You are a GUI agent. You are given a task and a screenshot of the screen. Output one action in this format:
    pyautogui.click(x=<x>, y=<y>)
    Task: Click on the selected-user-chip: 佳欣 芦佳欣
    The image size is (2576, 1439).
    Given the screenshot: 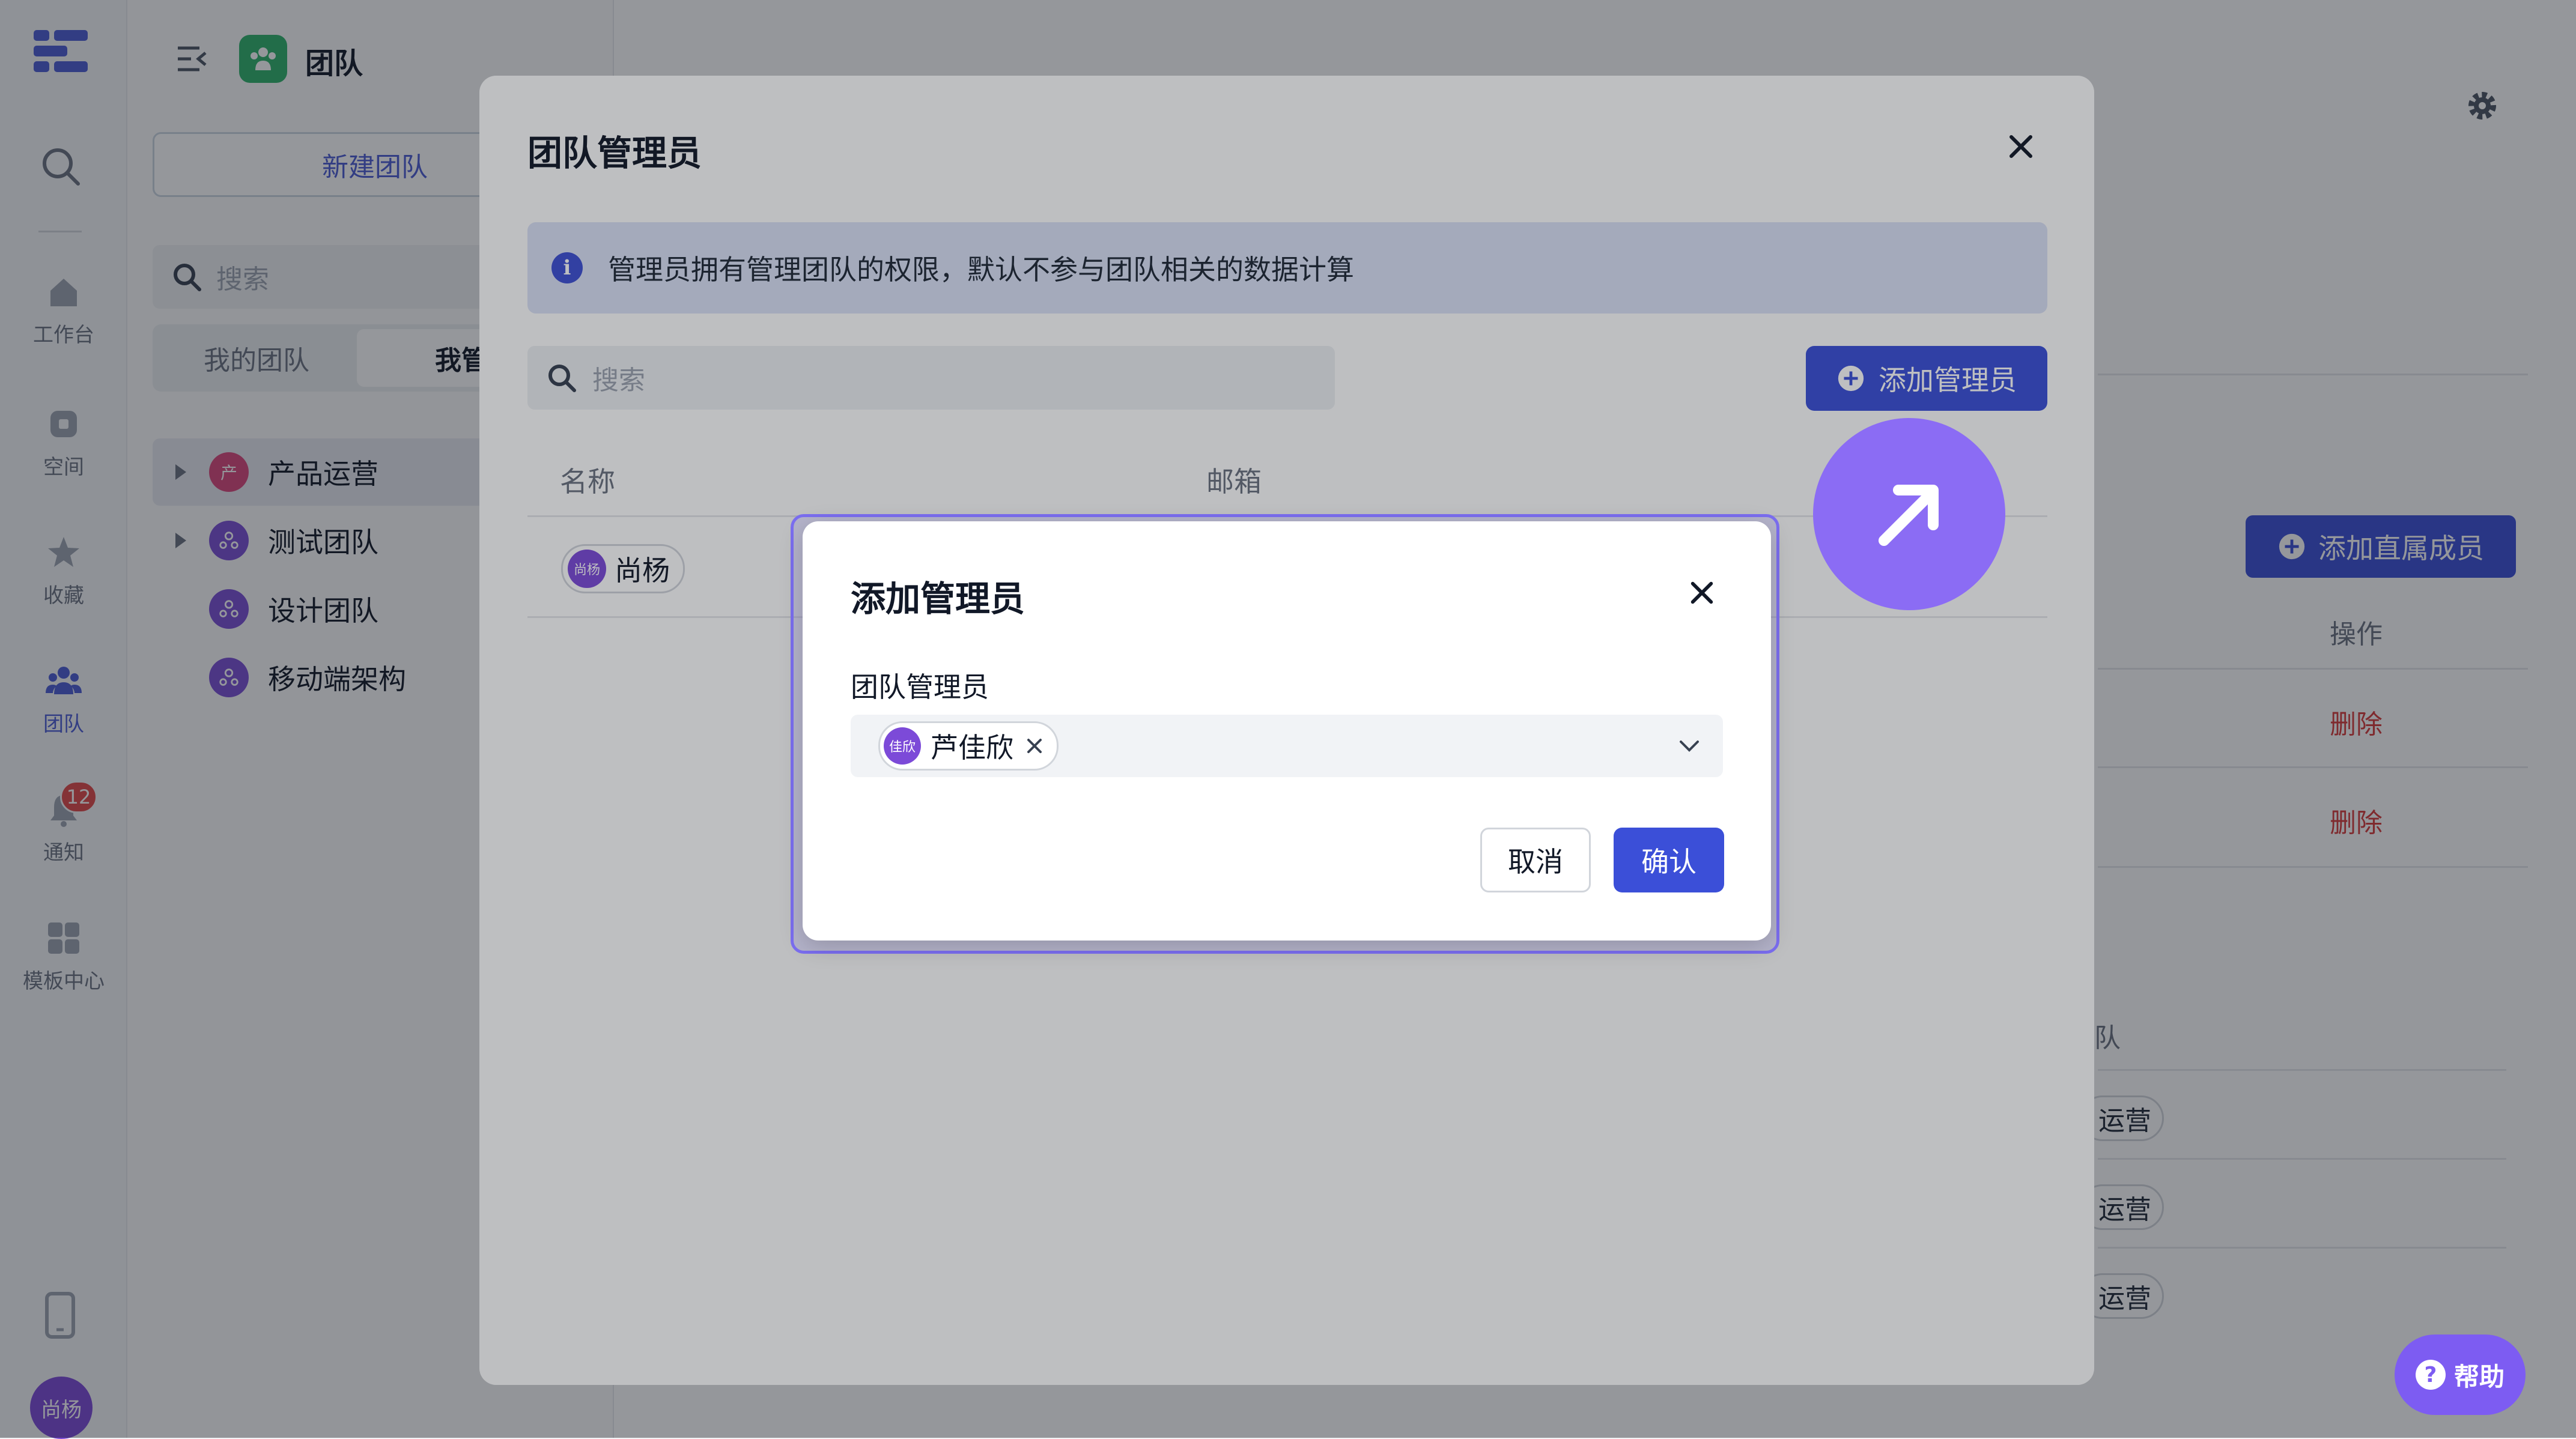 What is the action you would take?
    pyautogui.click(x=969, y=746)
    